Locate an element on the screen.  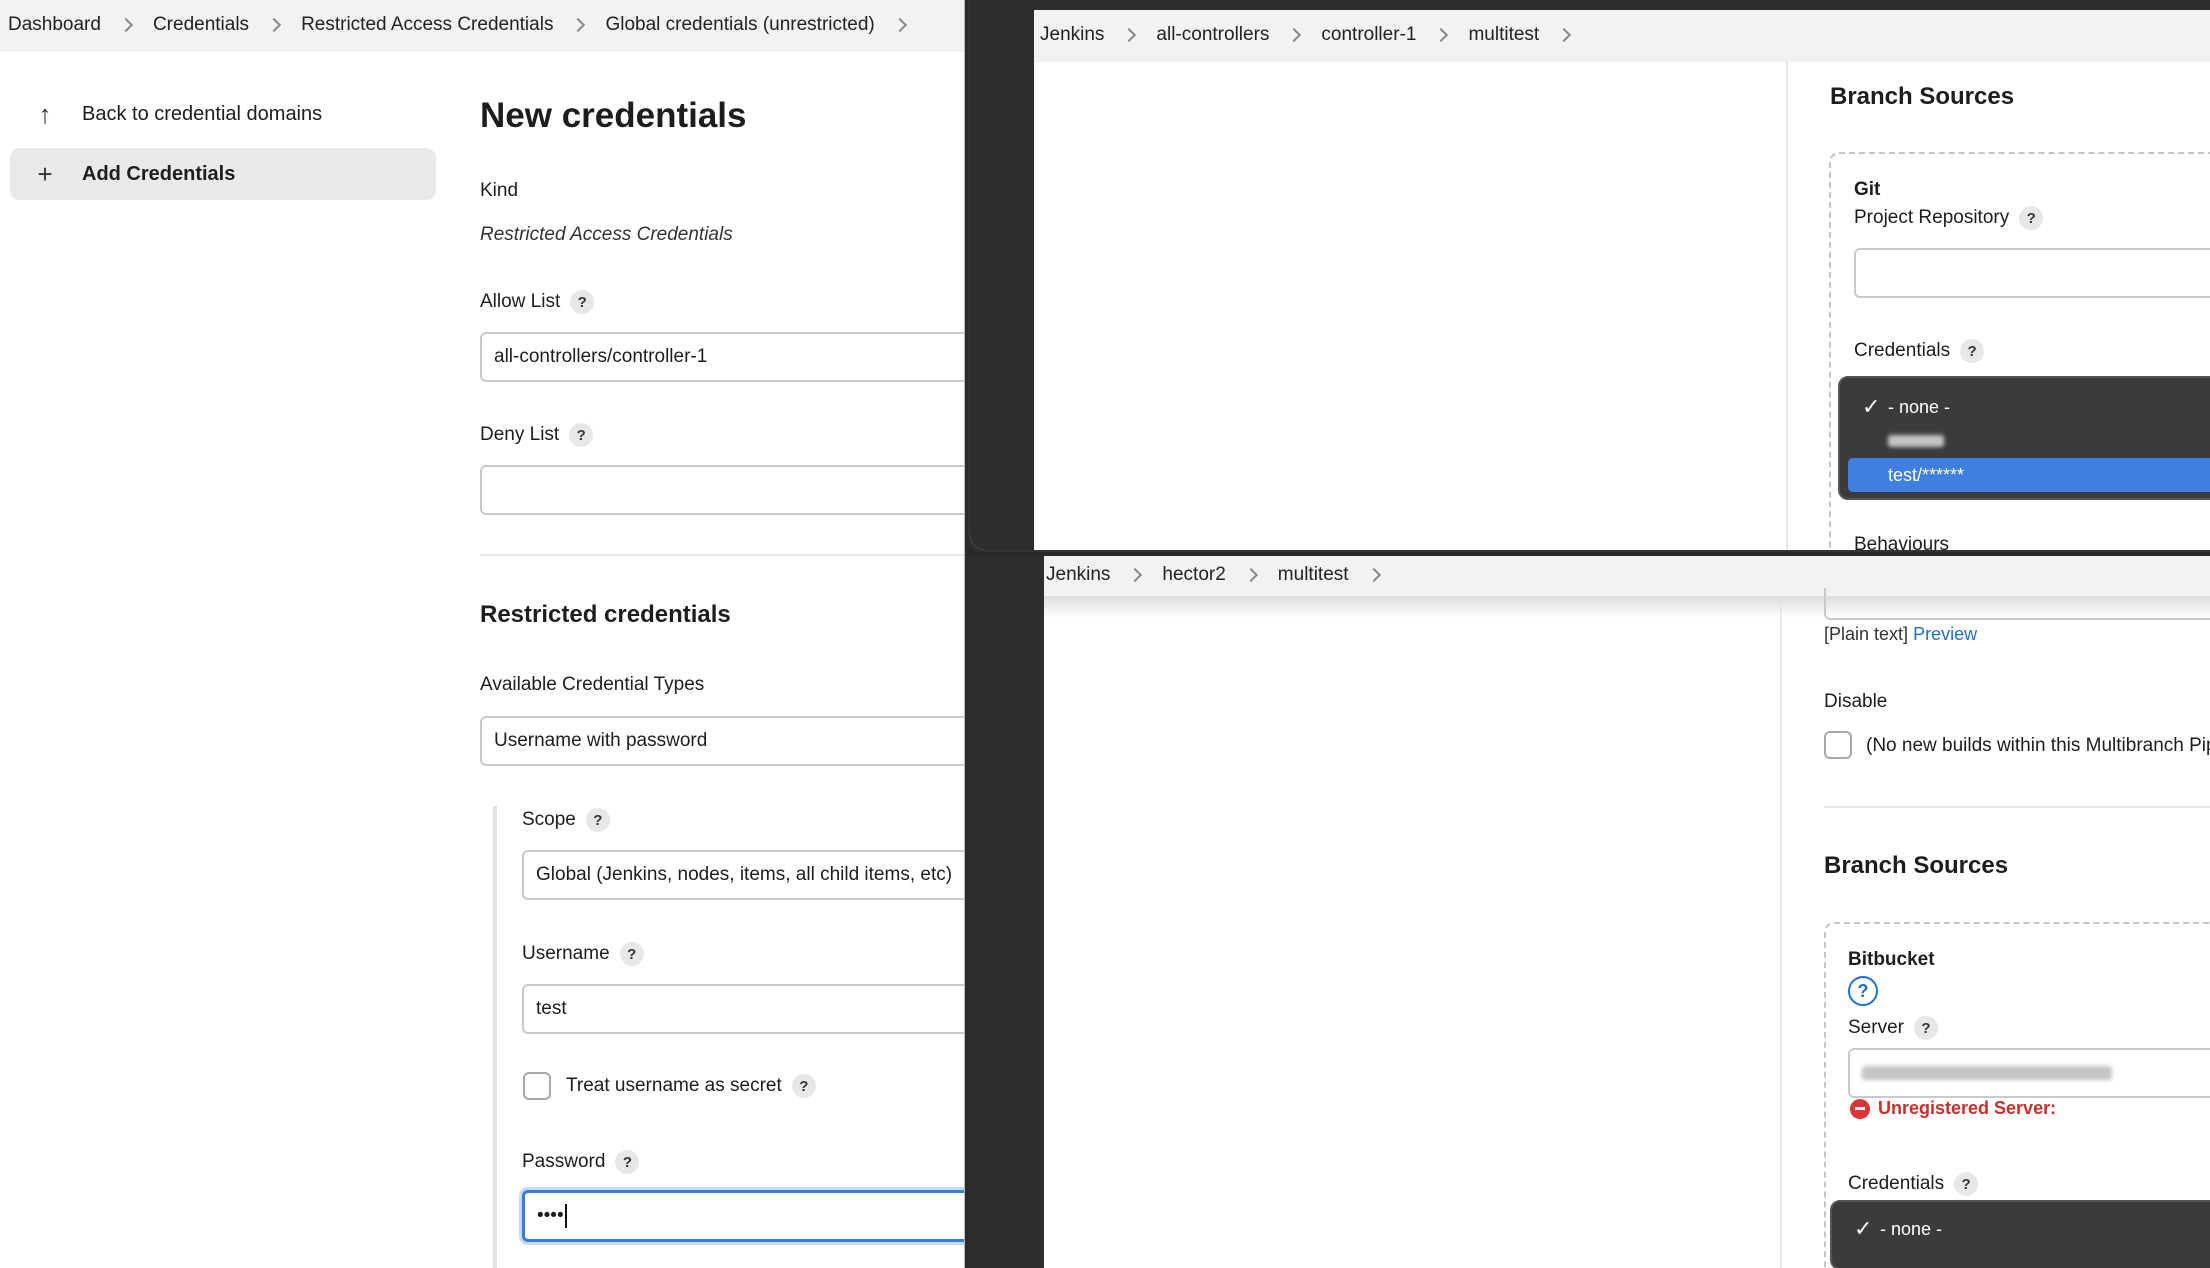
add-credentials-label: Add Credentials is located at coordinates (159, 173).